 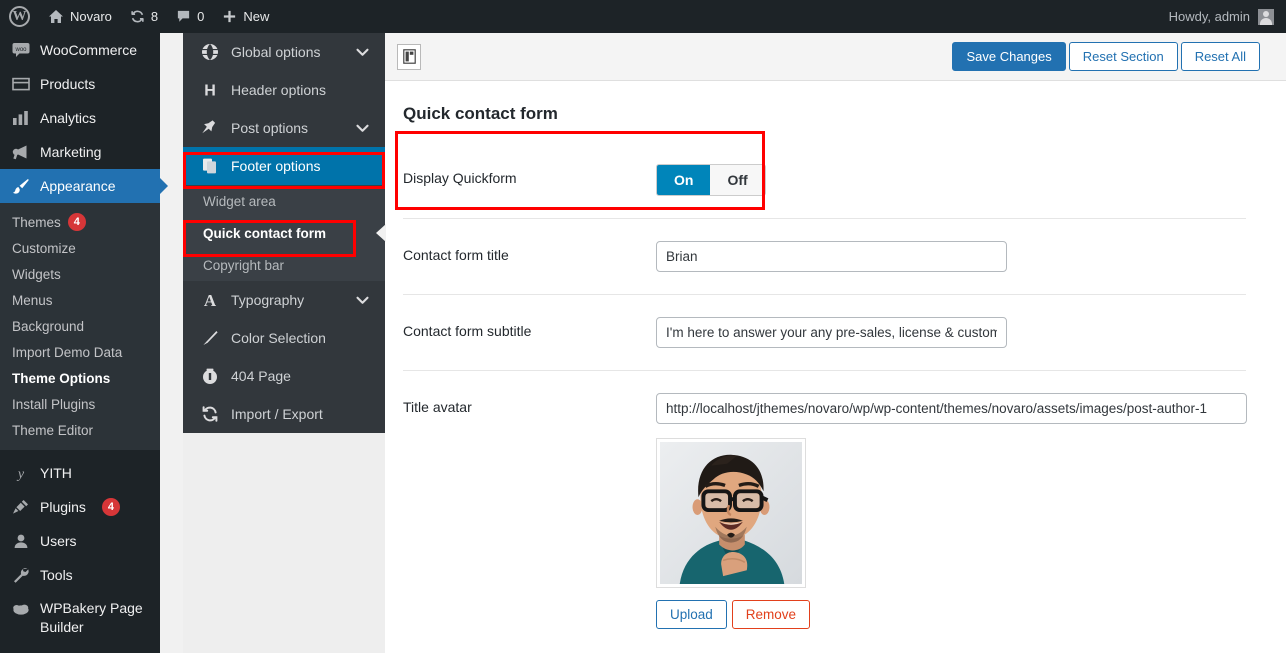 I want to click on 404-icon, so click(x=210, y=376).